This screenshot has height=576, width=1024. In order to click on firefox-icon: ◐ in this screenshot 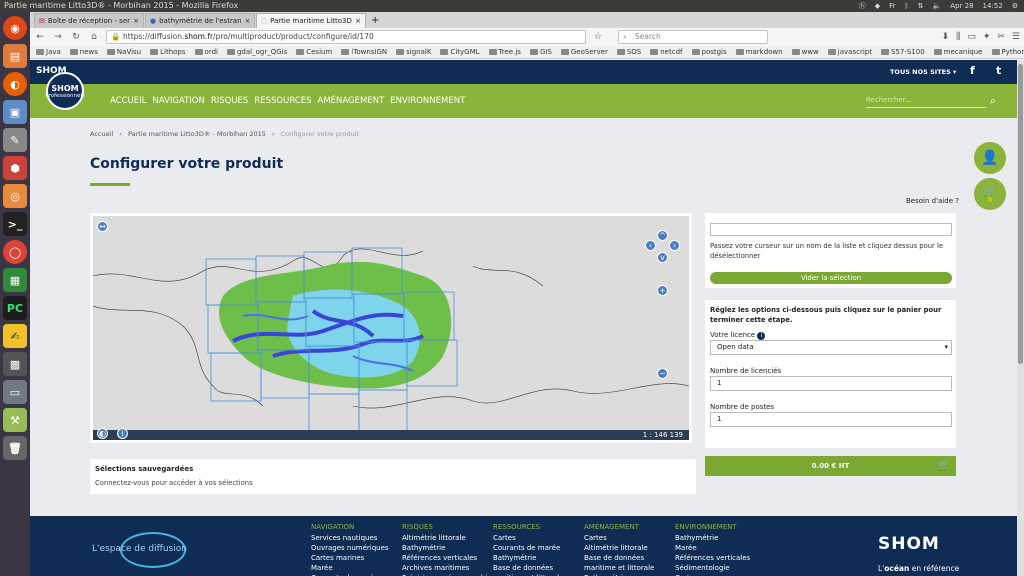, I will do `click(15, 84)`.